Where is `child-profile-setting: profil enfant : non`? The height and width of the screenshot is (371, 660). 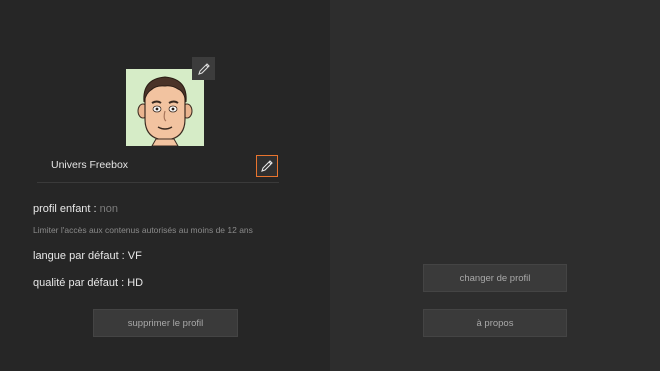
child-profile-setting: profil enfant : non is located at coordinates (75, 209).